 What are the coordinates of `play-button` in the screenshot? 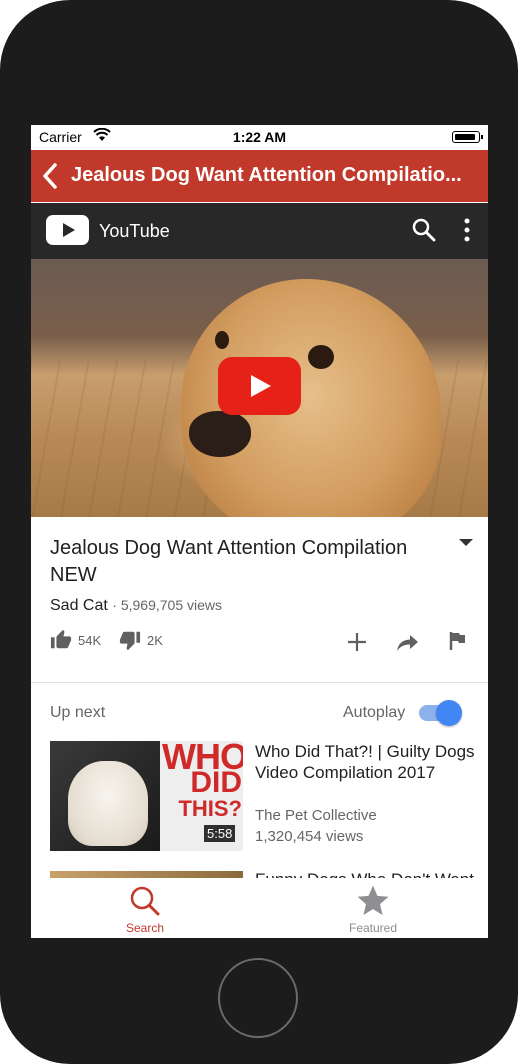 It's located at (259, 386).